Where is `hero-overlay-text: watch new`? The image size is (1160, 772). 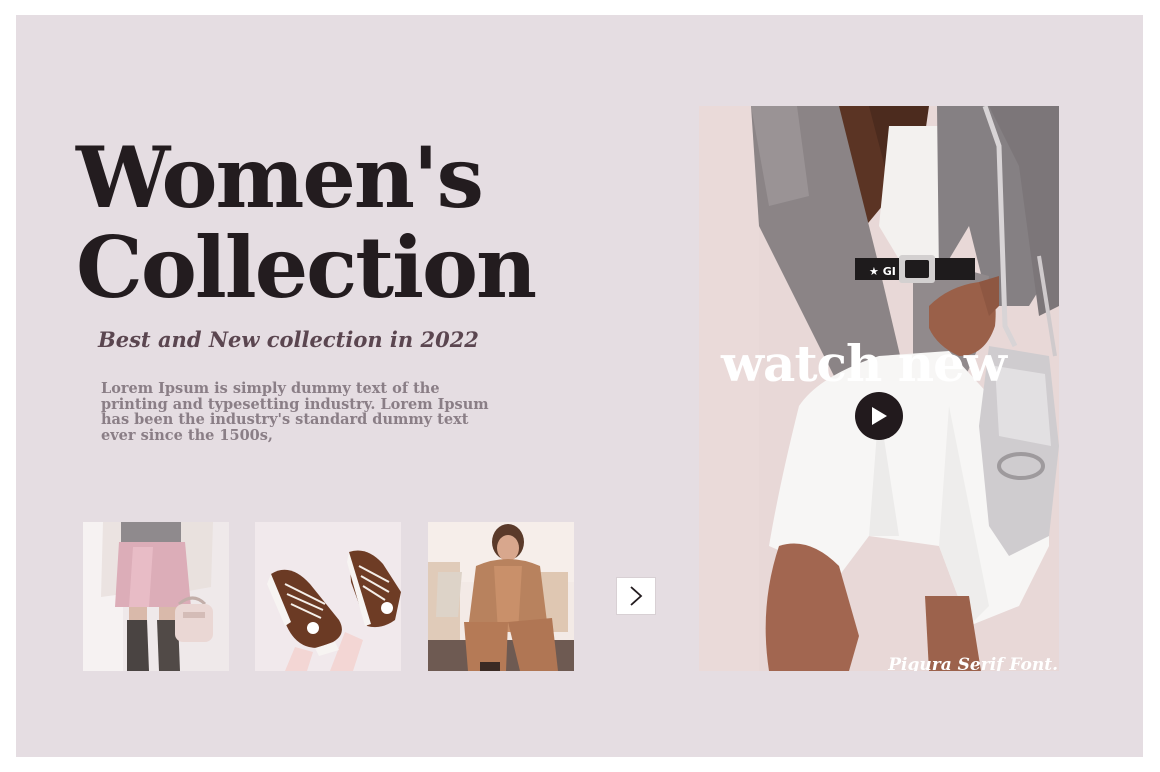
hero-overlay-text: watch new is located at coordinates (864, 363).